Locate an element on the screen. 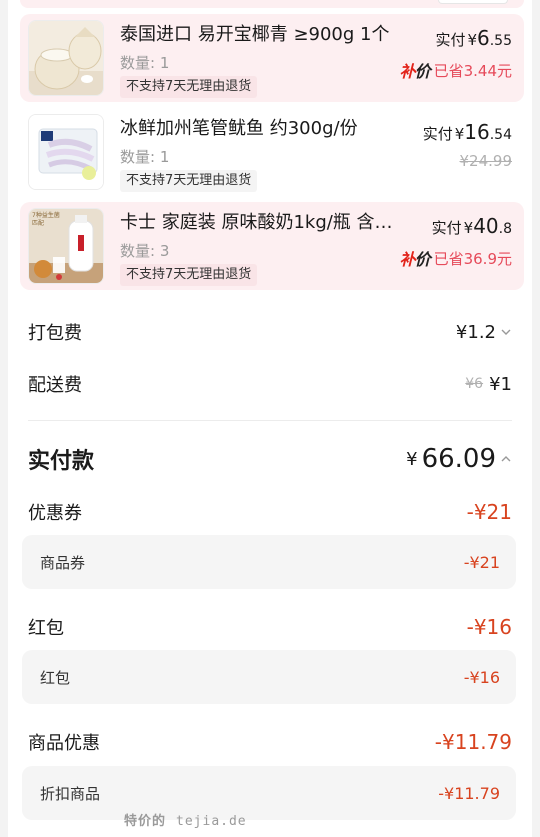 This screenshot has width=540, height=837. product-image-caption: 7种益生菌 匹配 is located at coordinates (46, 219).